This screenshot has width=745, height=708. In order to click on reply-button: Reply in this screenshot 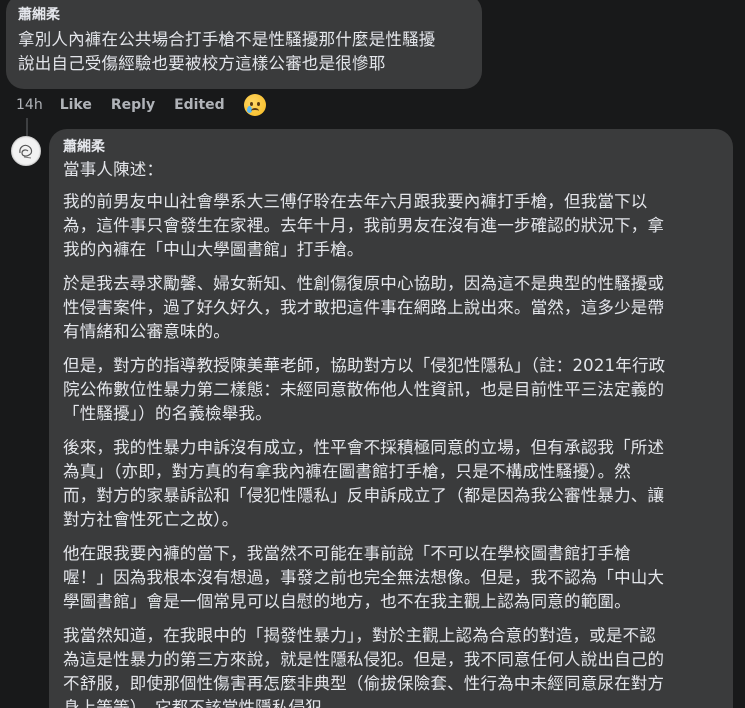, I will do `click(133, 105)`.